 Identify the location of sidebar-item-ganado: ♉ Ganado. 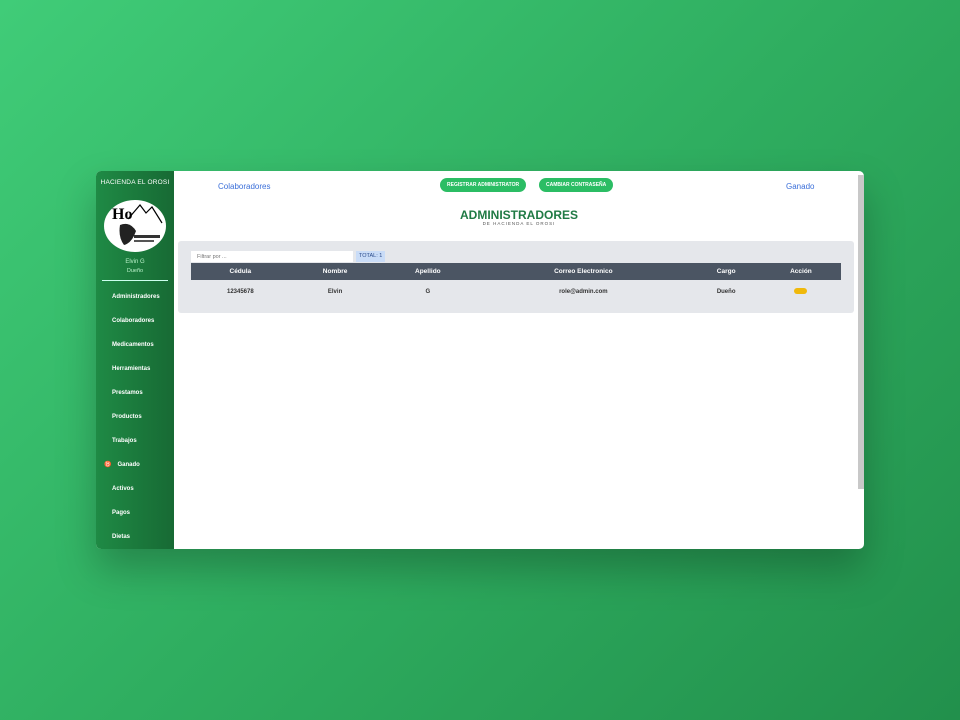
(135, 465).